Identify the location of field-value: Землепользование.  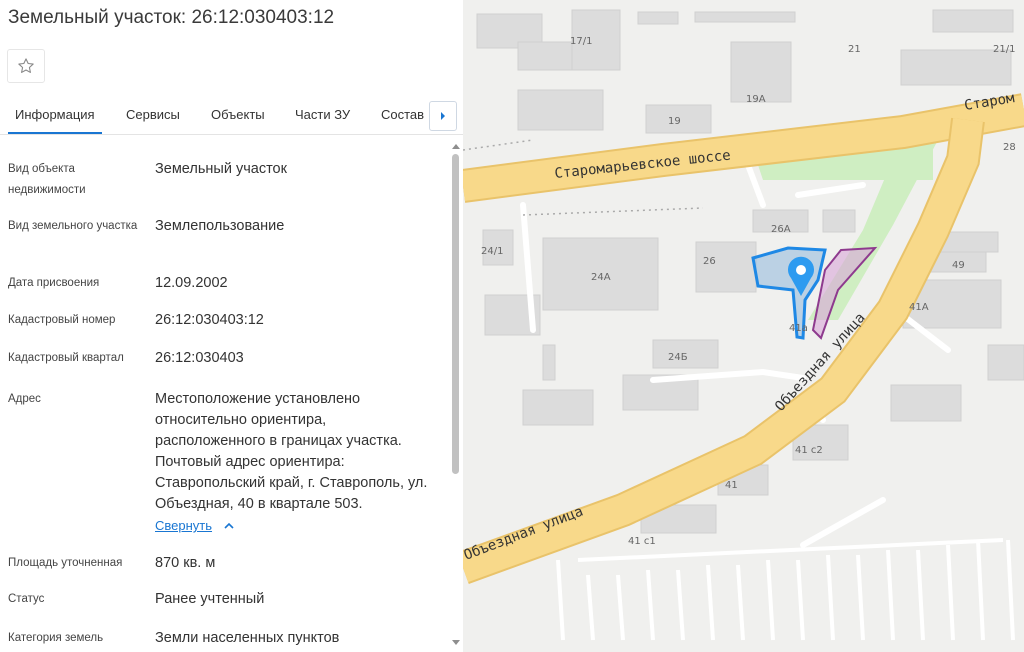
(220, 226).